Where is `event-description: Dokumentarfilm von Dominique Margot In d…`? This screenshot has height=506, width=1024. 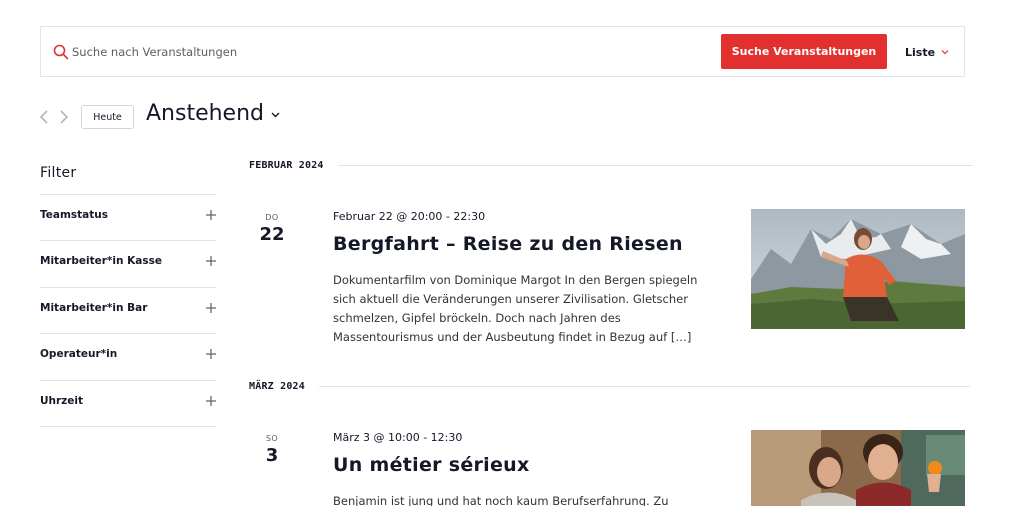 event-description: Dokumentarfilm von Dominique Margot In d… is located at coordinates (515, 308).